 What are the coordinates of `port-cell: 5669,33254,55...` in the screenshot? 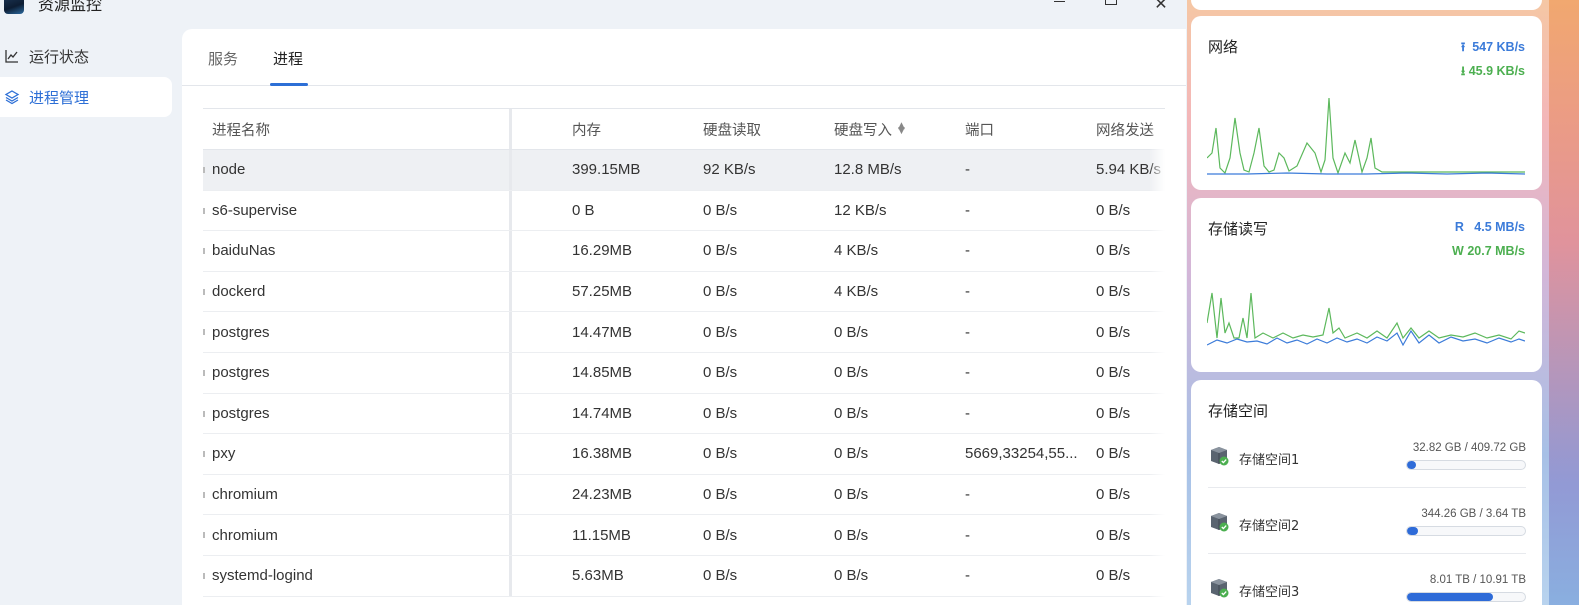 It's located at (1021, 454).